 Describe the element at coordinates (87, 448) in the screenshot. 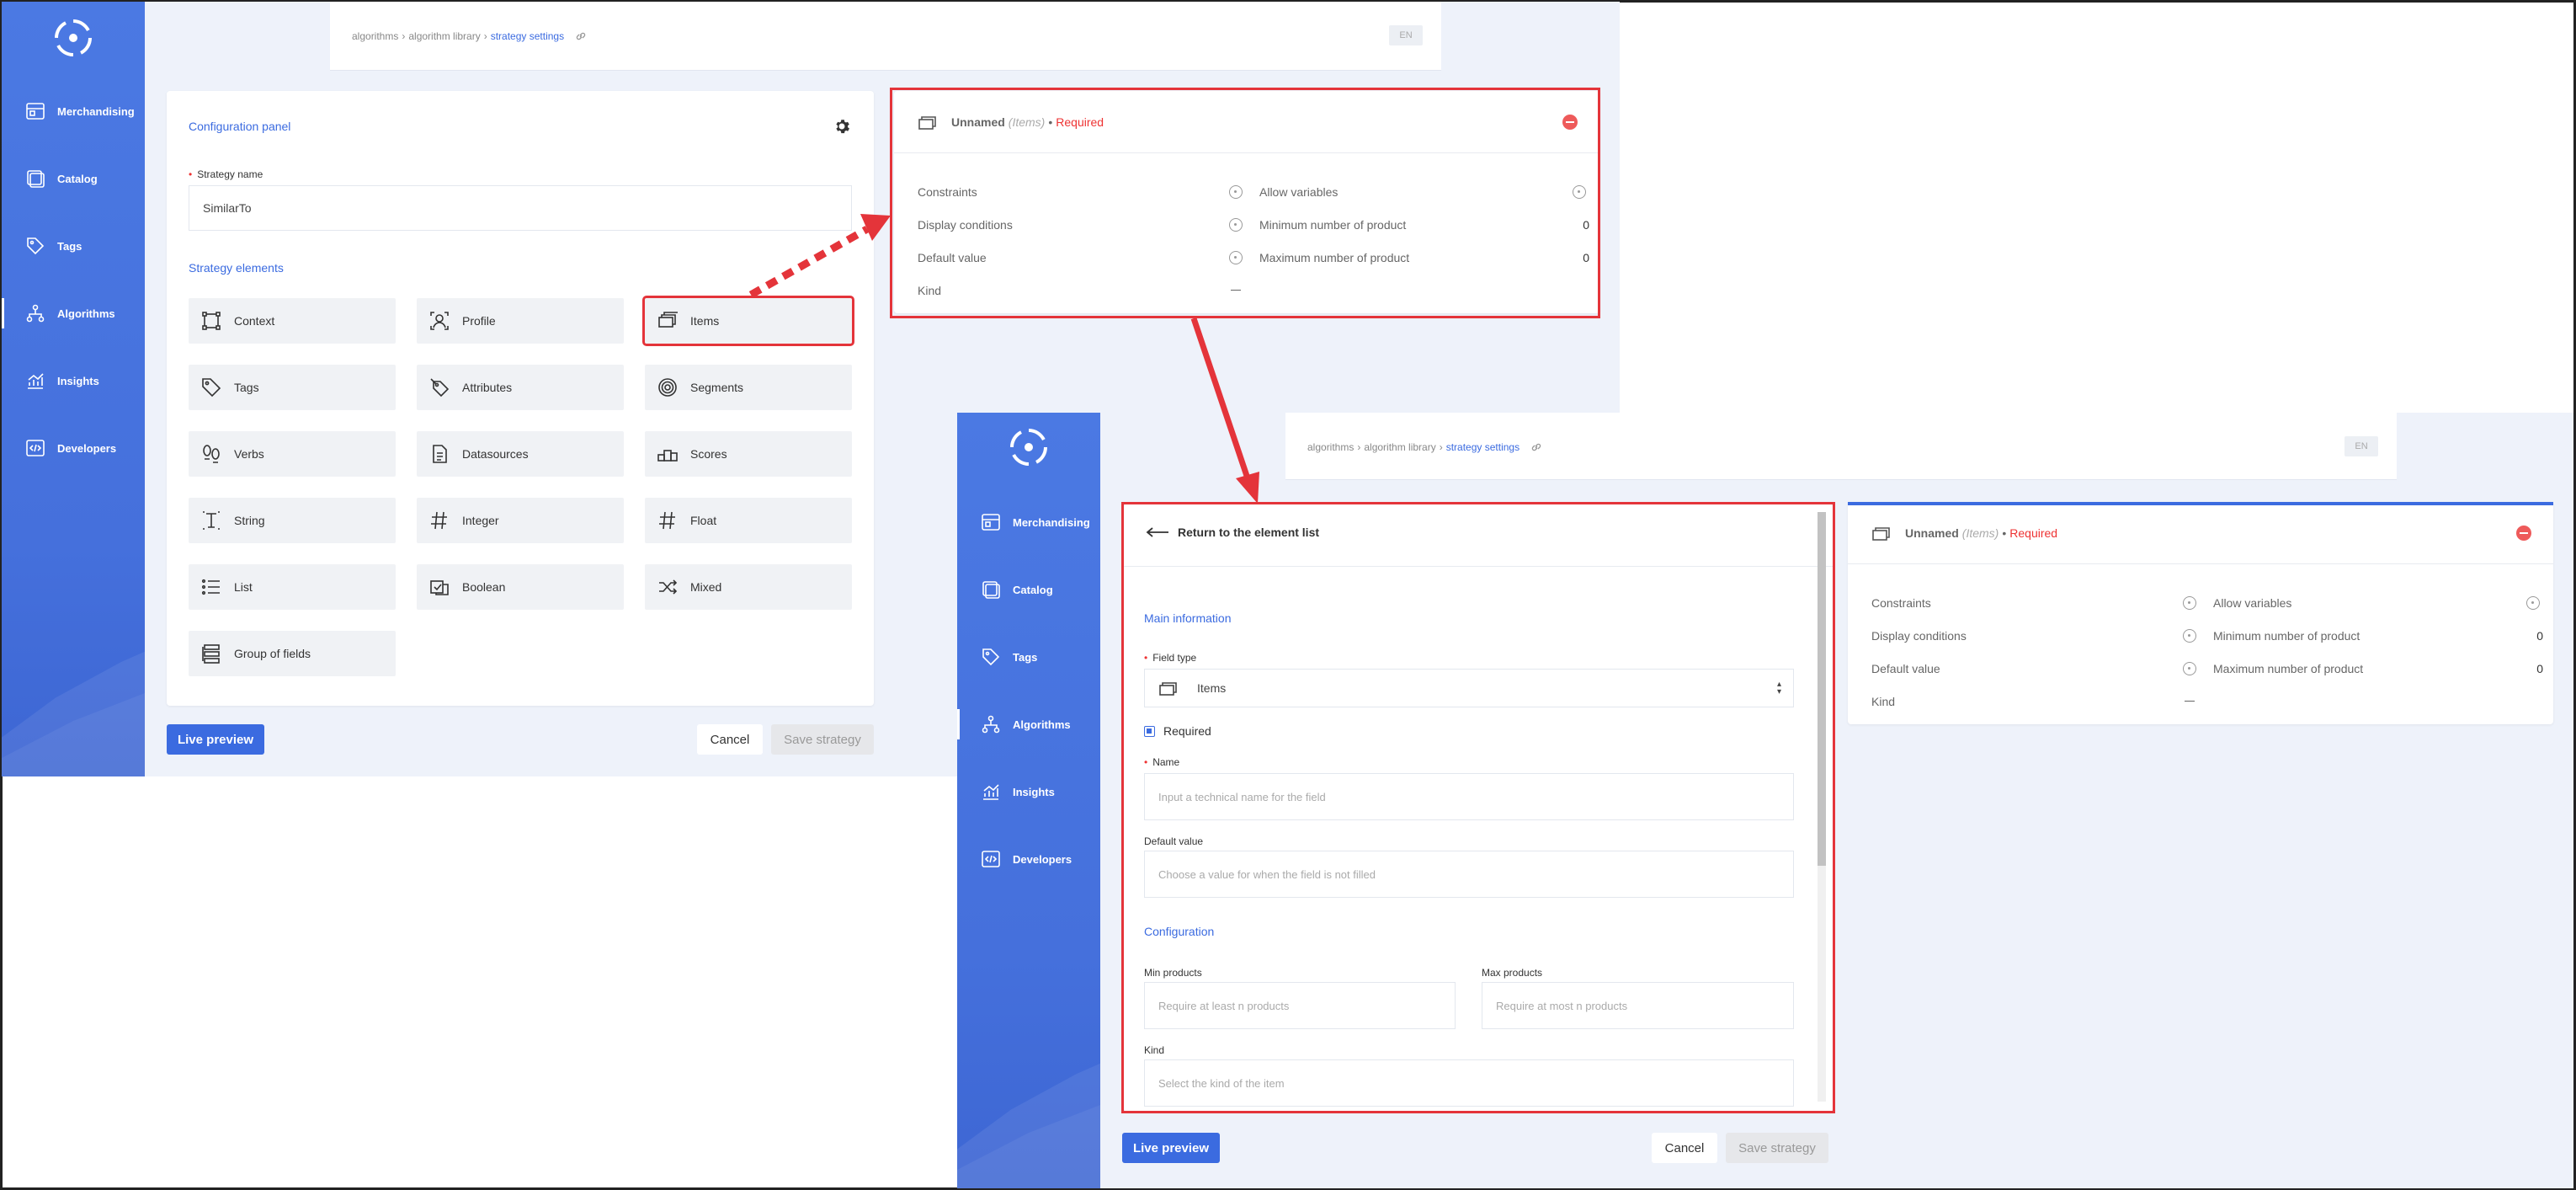

I see `sidebar-item-label: Developers` at that location.